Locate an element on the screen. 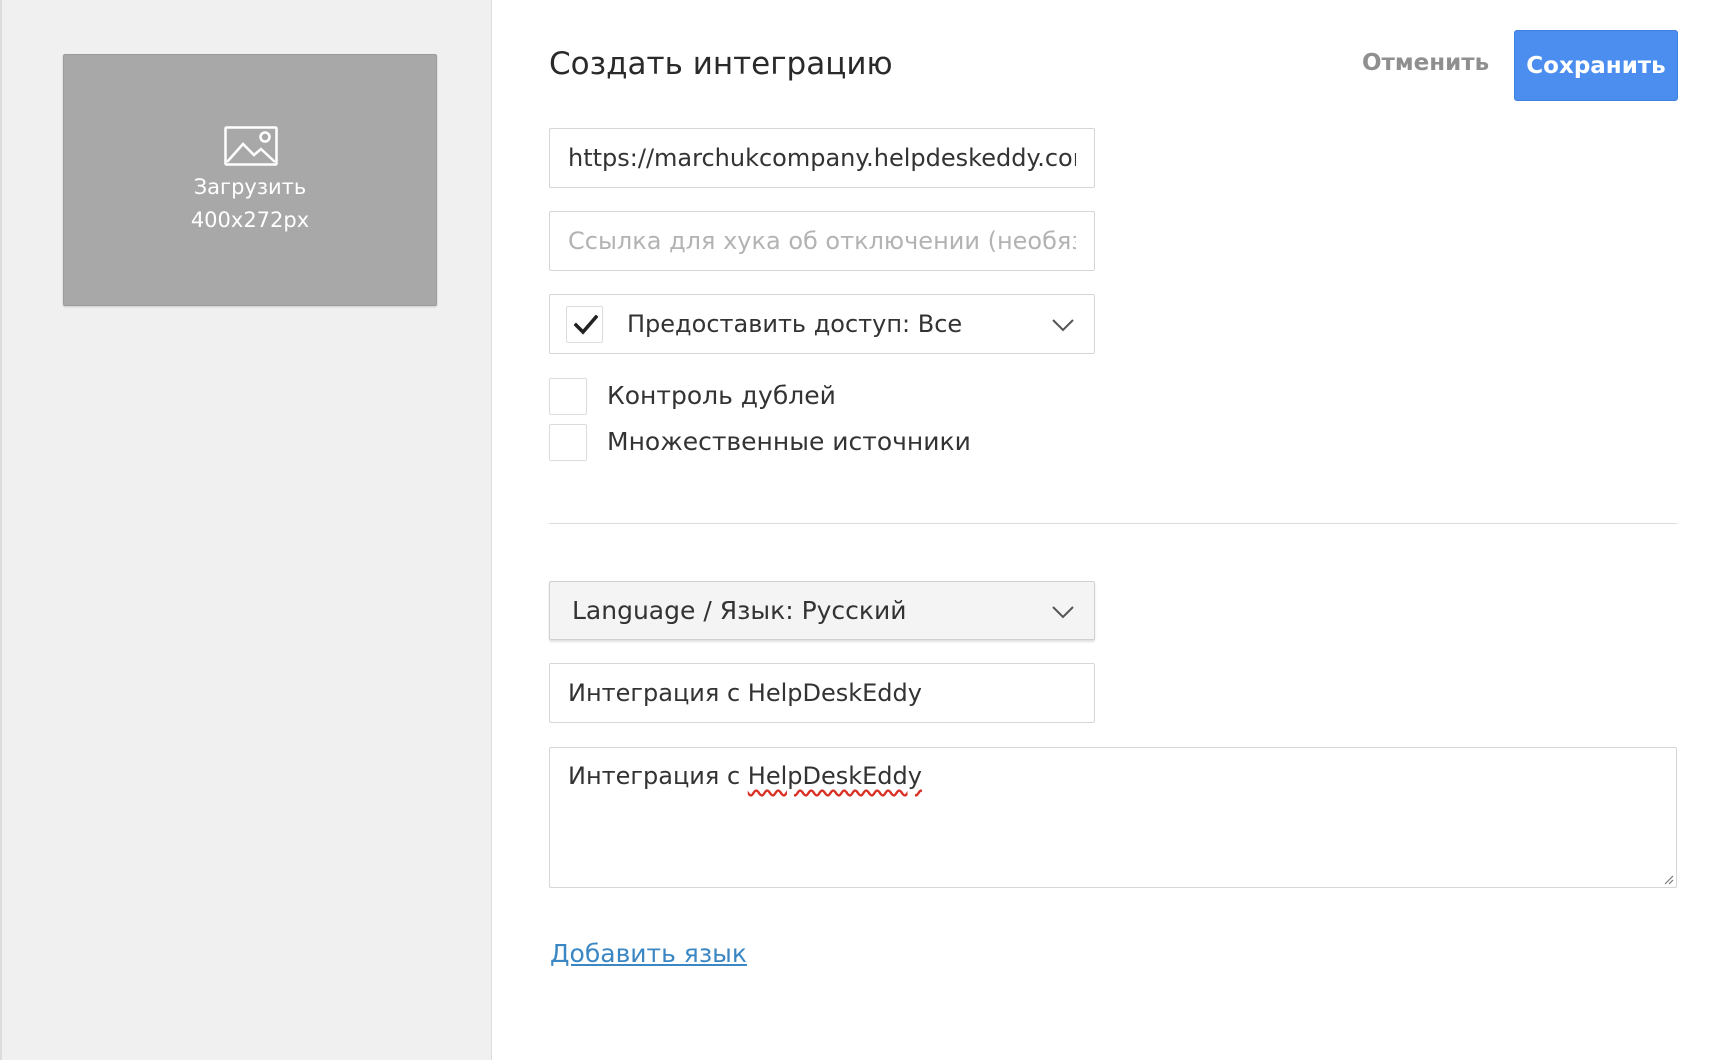  page-title: Создать интеграцию is located at coordinates (721, 64).